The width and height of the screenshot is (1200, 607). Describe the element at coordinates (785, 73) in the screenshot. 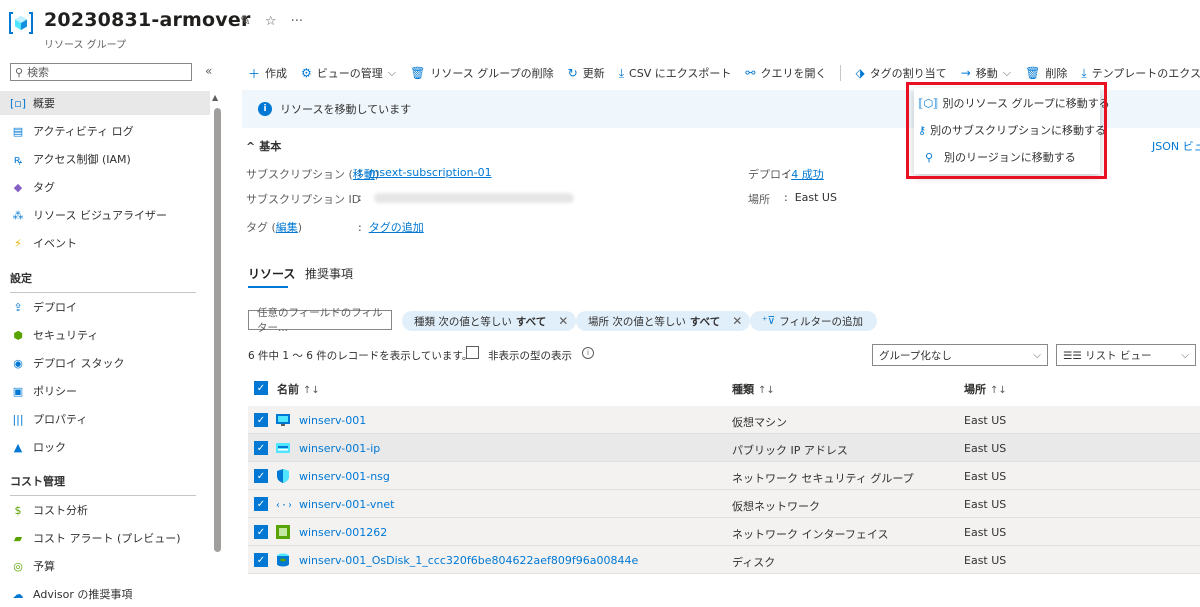

I see `open-query-button: ⚯ クエリを開く` at that location.